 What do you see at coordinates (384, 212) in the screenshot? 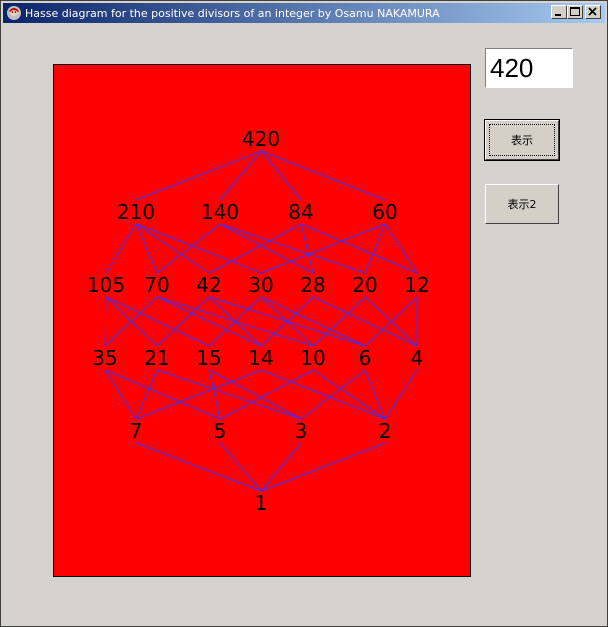
I see `node-60: 60` at bounding box center [384, 212].